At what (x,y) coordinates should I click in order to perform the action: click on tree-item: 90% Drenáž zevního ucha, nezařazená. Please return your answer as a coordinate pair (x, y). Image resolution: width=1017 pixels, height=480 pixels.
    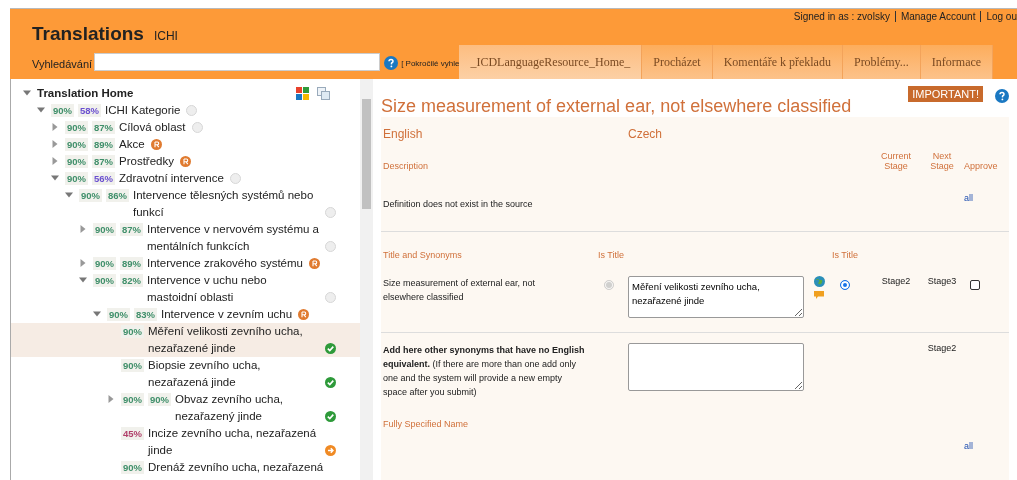
    Looking at the image, I should click on (185, 467).